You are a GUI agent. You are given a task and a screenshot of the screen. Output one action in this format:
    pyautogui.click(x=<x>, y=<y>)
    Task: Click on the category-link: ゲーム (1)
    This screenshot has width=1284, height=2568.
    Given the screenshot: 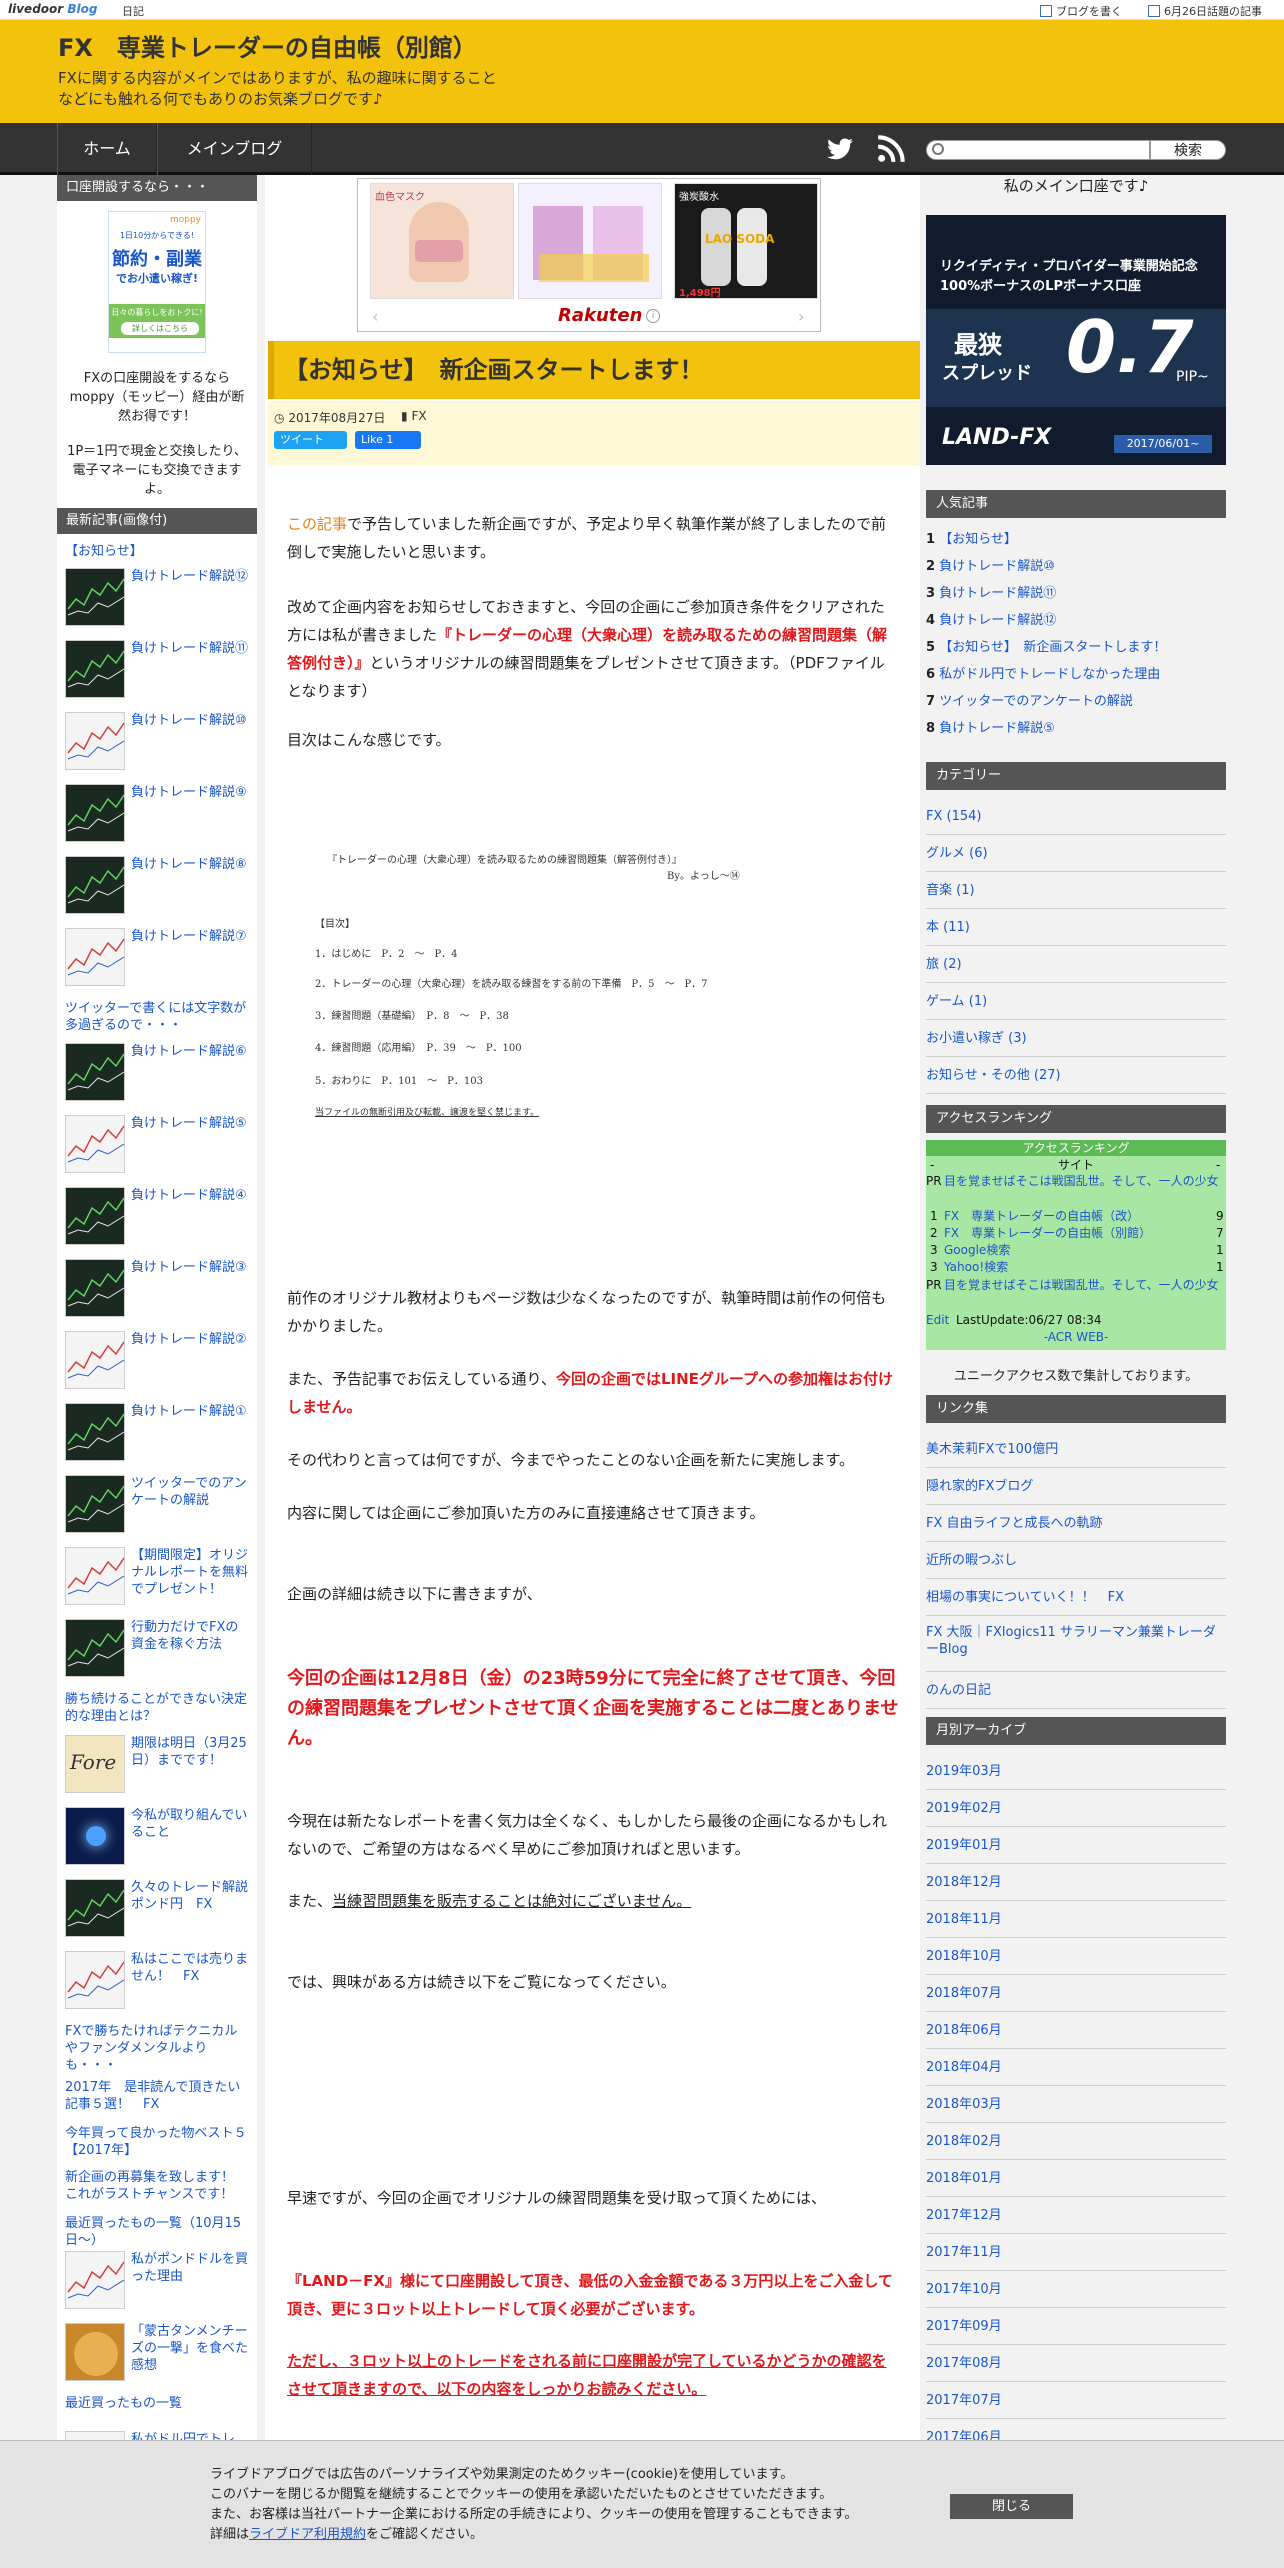 What is the action you would take?
    pyautogui.click(x=1076, y=1001)
    